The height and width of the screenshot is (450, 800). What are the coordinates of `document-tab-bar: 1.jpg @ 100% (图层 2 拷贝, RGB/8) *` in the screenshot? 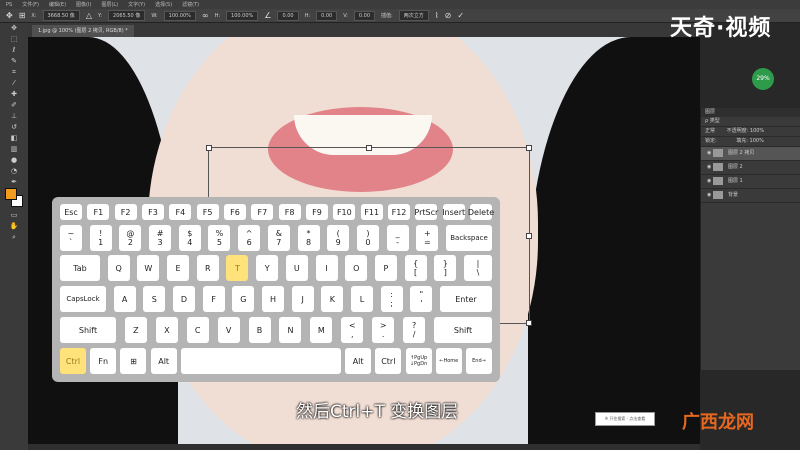 It's located at (364, 30).